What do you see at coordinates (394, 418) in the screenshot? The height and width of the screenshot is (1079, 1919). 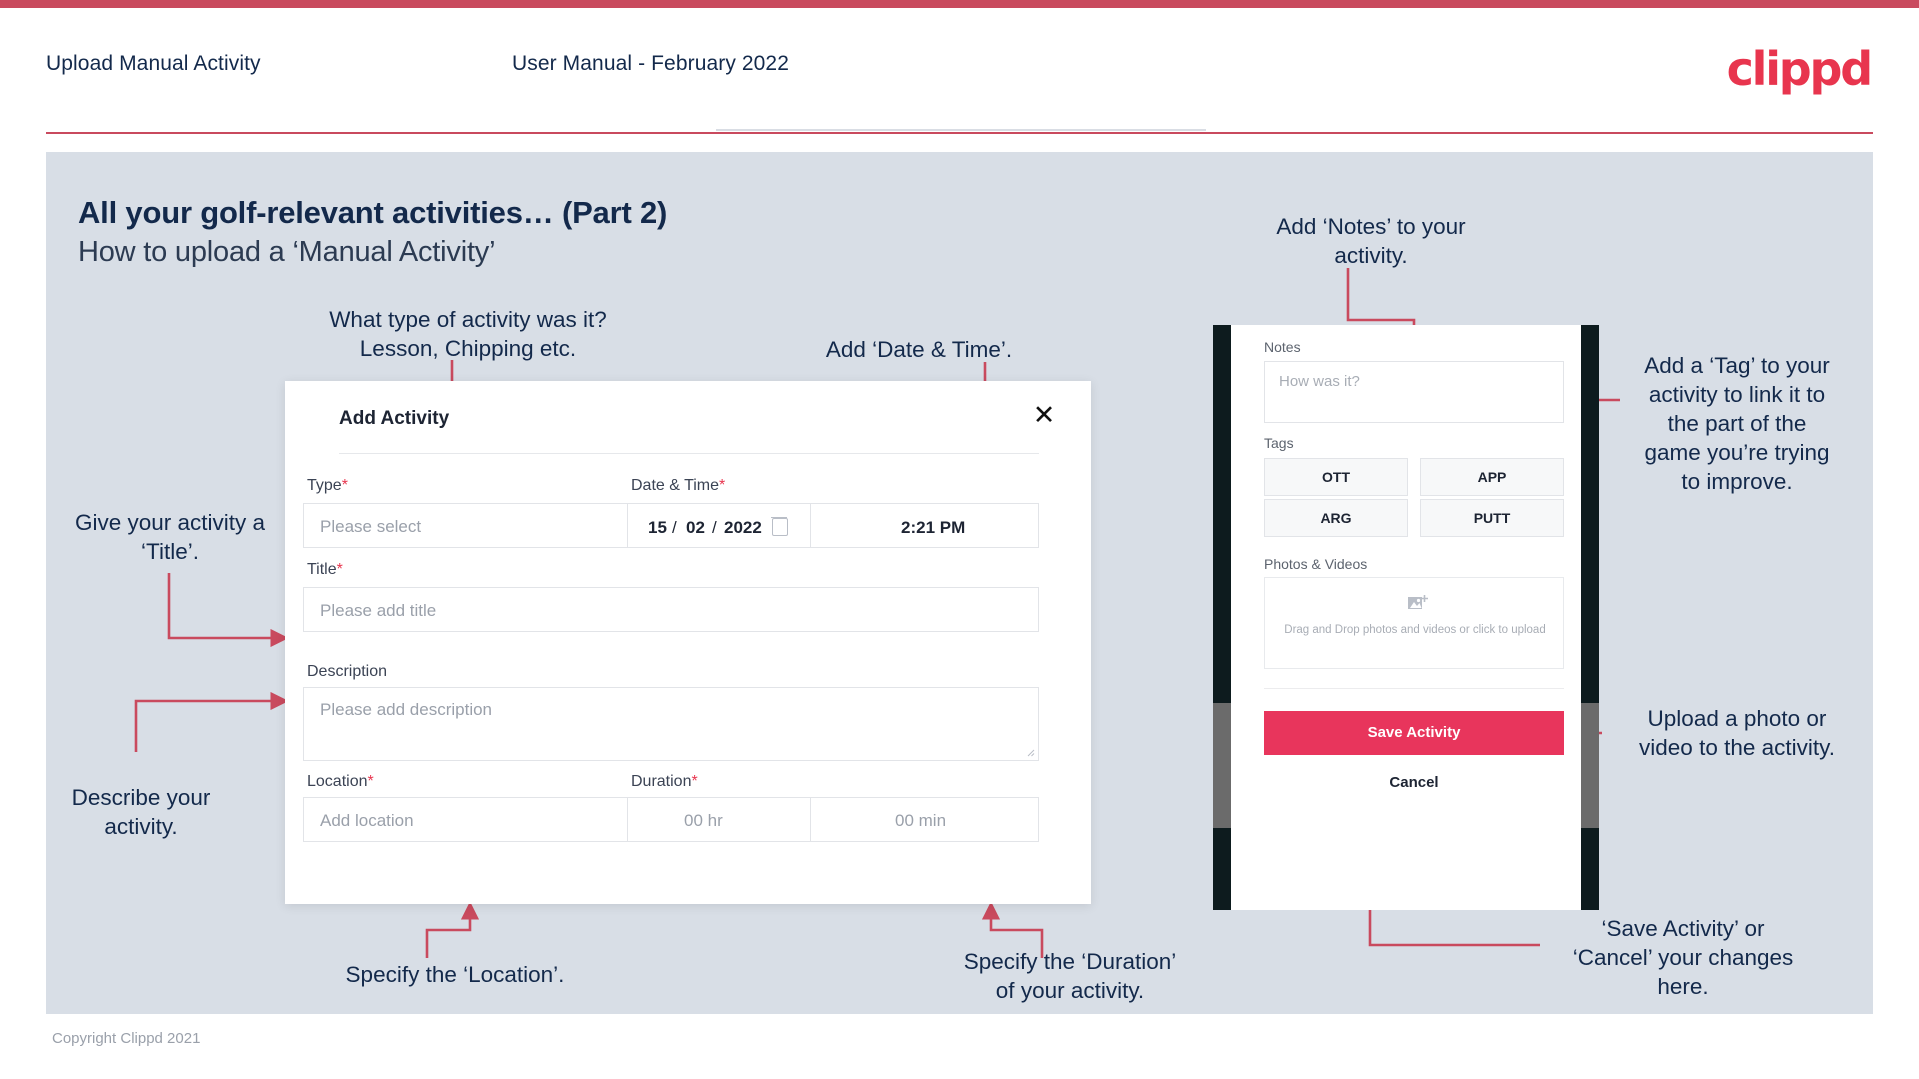 I see `dialog-title: Add Activity` at bounding box center [394, 418].